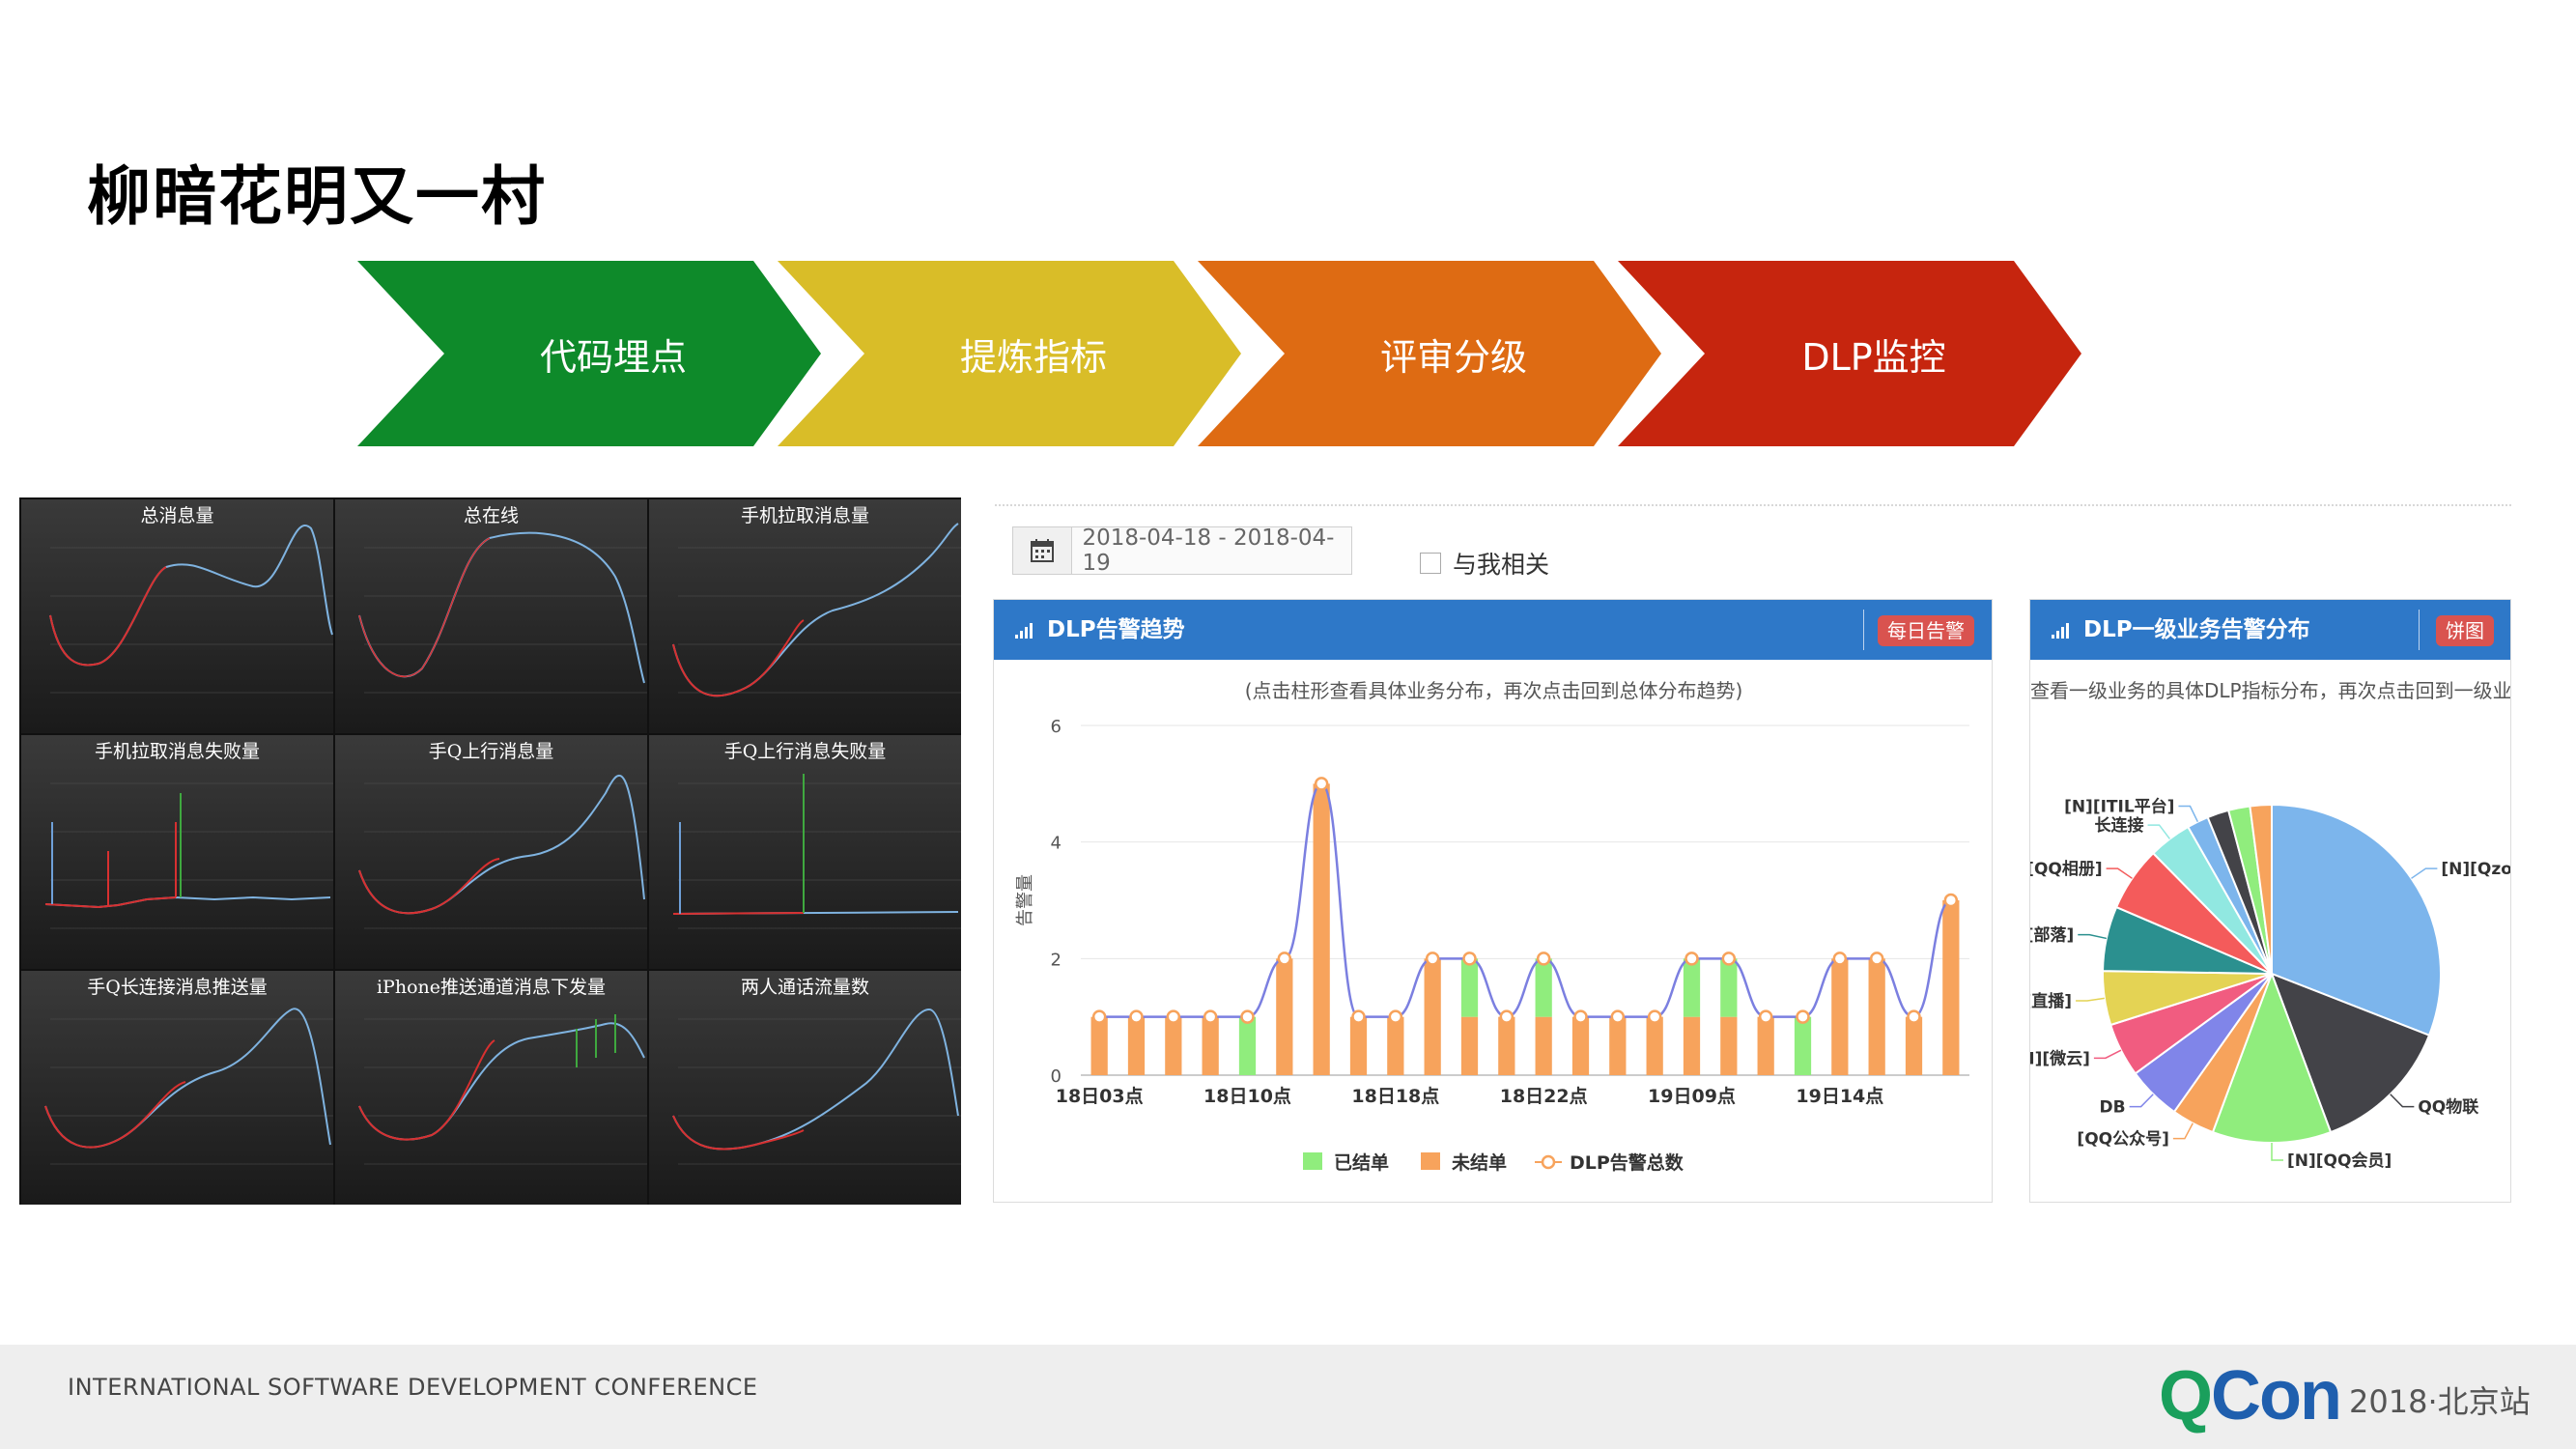  I want to click on pie-chart-button: 饼图, so click(2465, 630).